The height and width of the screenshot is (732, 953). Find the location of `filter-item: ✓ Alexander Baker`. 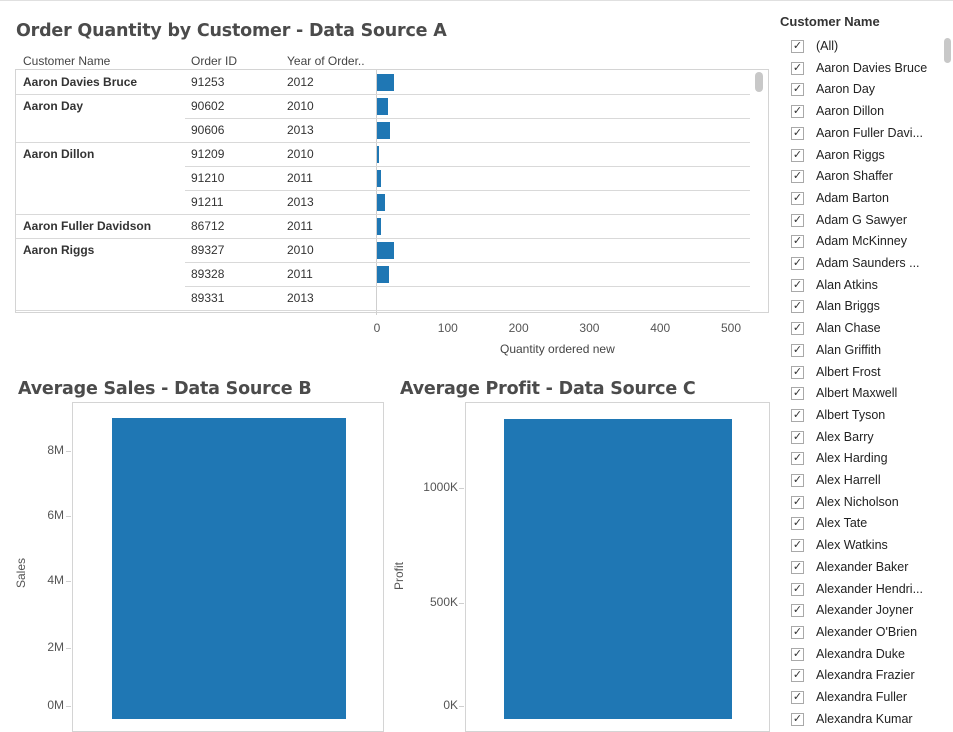

filter-item: ✓ Alexander Baker is located at coordinates (865, 568).